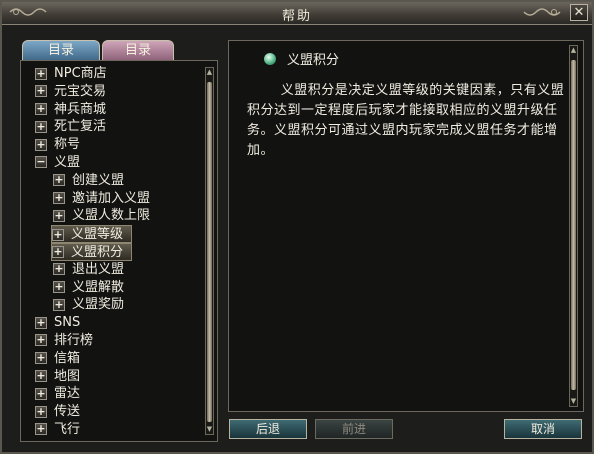  I want to click on tree-item-create-alliance: + 创建义盟, so click(120, 181).